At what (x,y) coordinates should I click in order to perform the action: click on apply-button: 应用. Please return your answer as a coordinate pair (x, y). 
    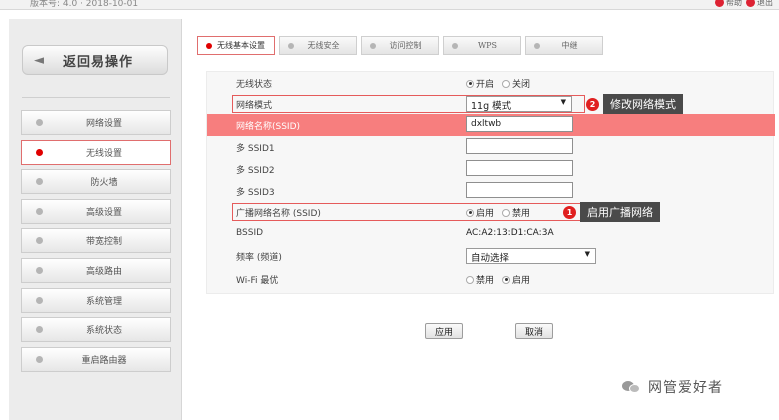
    Looking at the image, I should click on (444, 331).